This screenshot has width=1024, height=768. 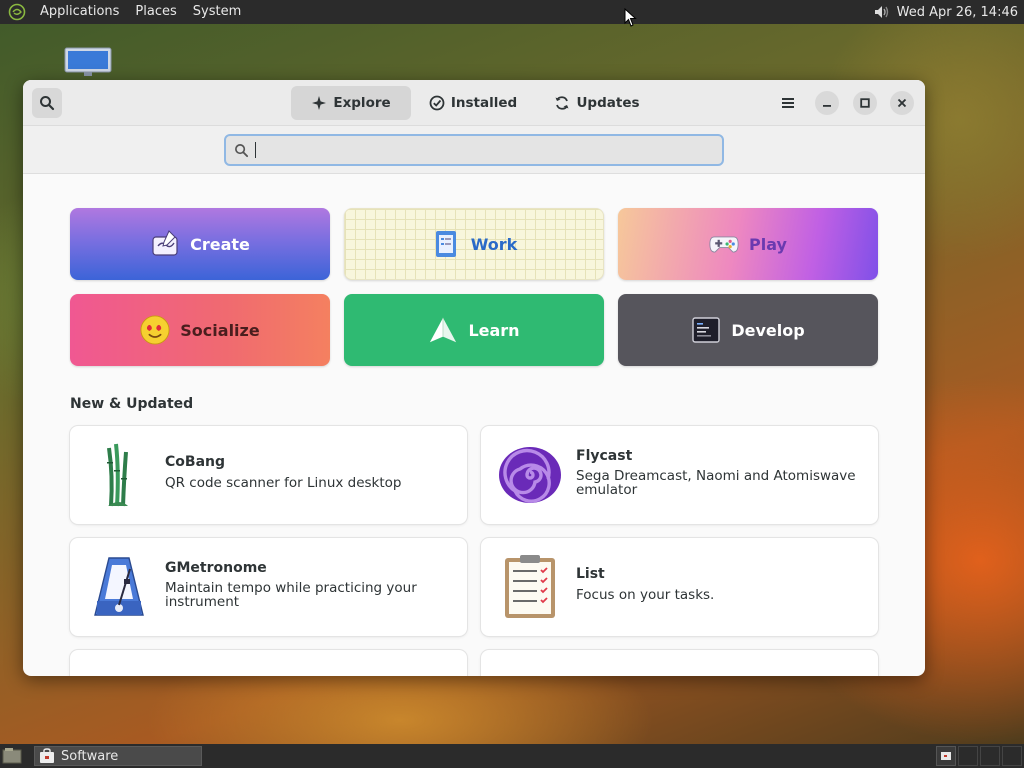 I want to click on app-name: Flycast, so click(x=604, y=456).